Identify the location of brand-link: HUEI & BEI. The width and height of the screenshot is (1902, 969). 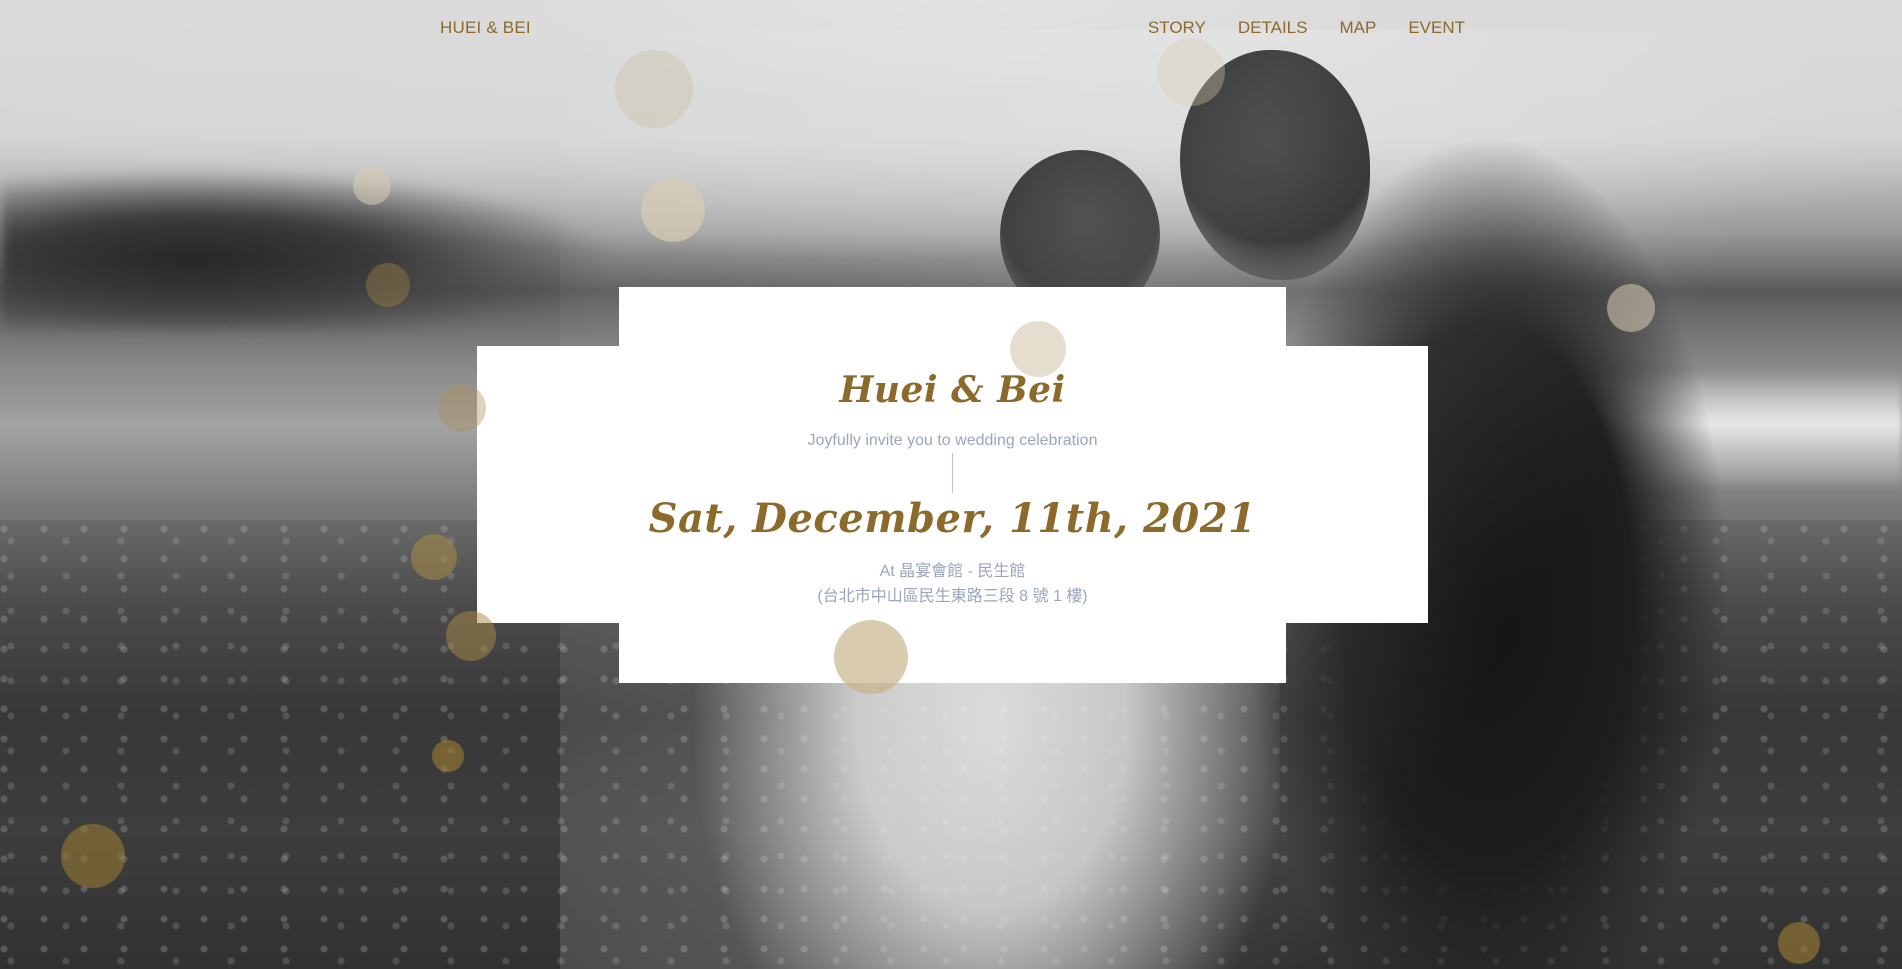
(485, 28).